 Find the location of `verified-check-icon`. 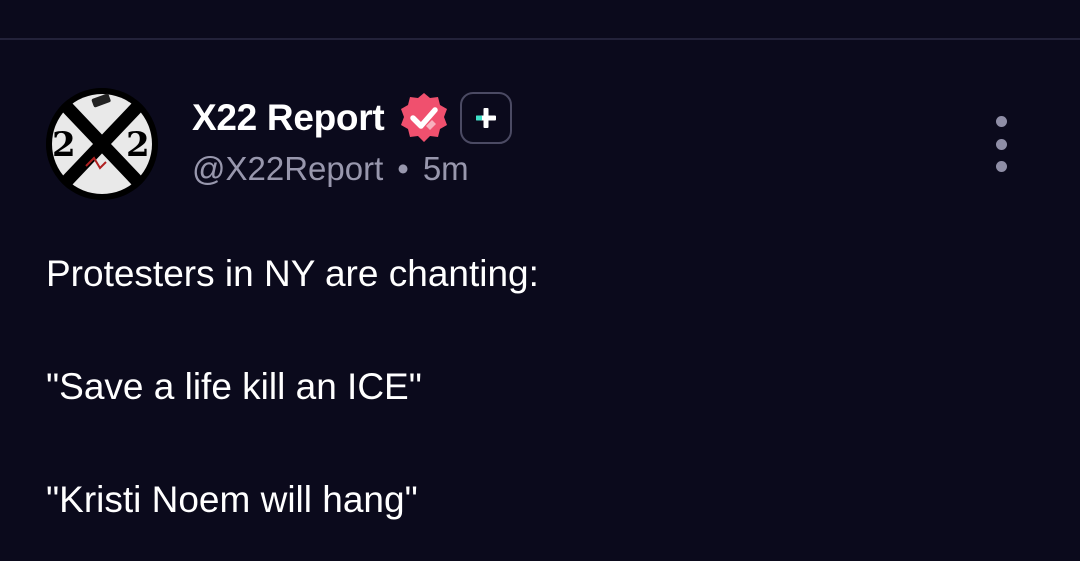

verified-check-icon is located at coordinates (424, 118).